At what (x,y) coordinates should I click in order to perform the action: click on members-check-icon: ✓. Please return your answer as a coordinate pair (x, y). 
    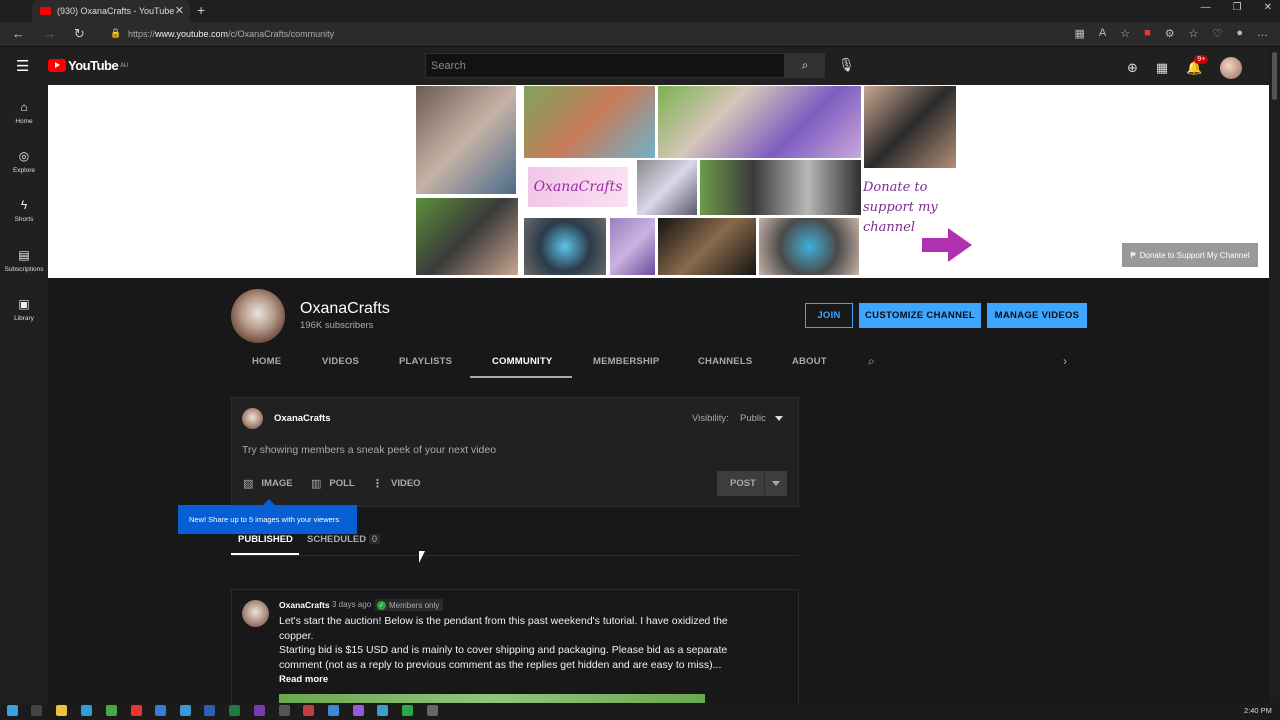
    Looking at the image, I should click on (381, 605).